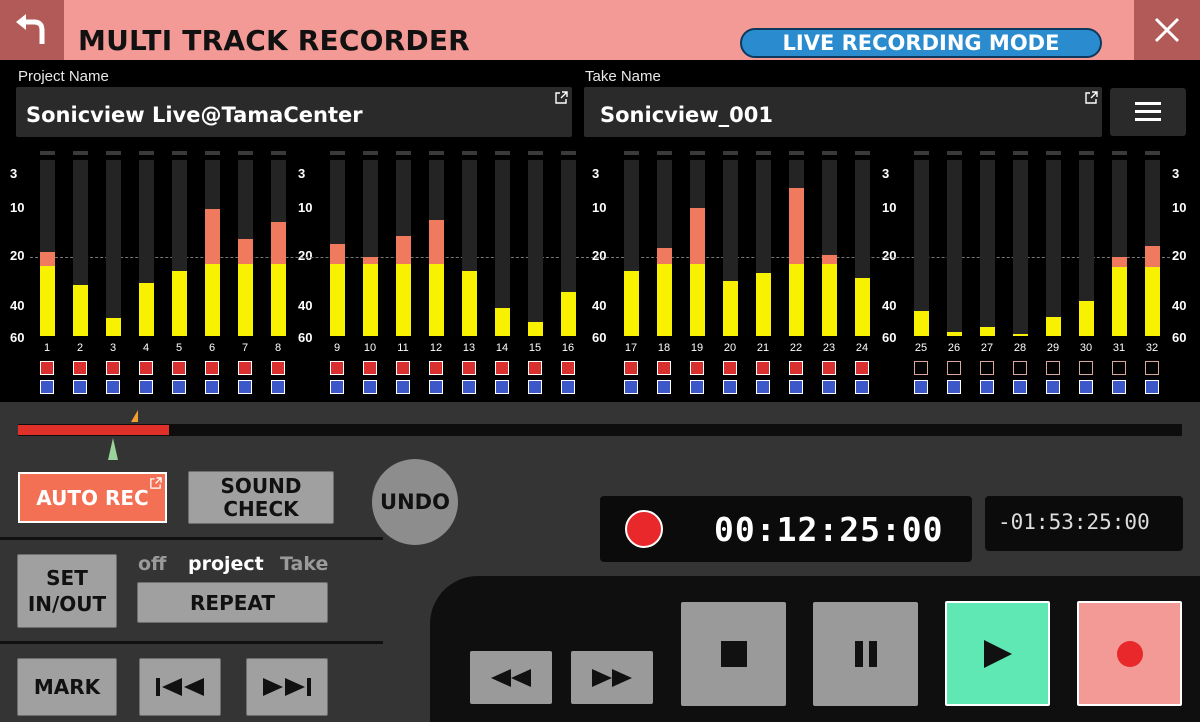  I want to click on channel-number: 3, so click(113, 348).